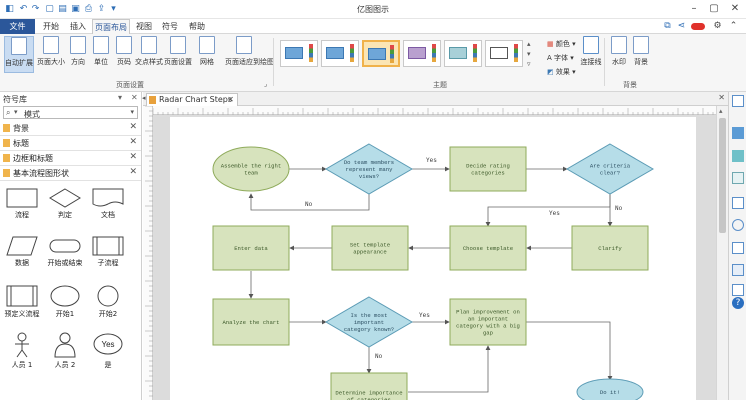 The image size is (746, 402). I want to click on auto-expand-button: 自动扩展, so click(19, 54).